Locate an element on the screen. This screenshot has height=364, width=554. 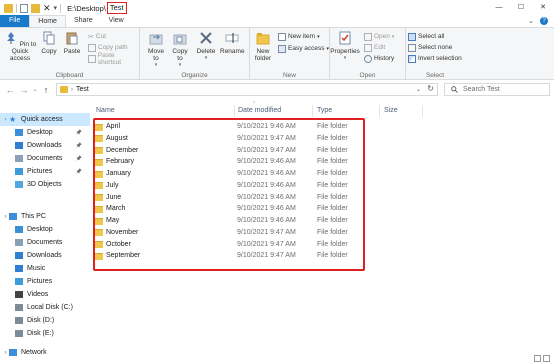
sidebar-item-desktop: Desktop 📌 is located at coordinates (45, 132).